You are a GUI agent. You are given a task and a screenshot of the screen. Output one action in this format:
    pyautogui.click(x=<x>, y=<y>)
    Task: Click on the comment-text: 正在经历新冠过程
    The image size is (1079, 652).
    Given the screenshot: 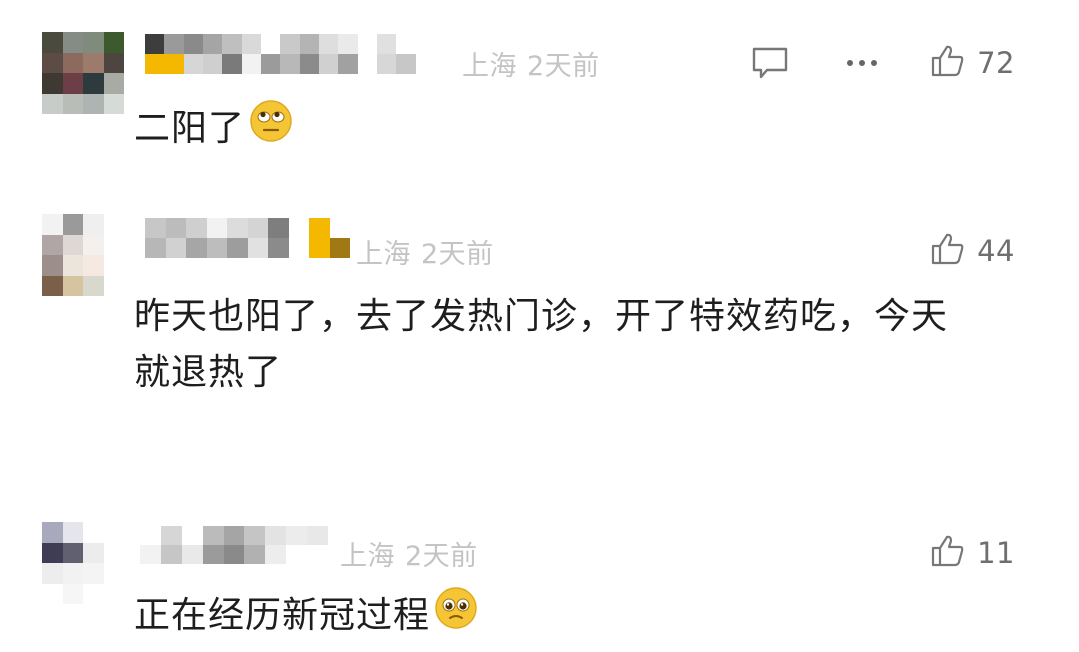 What is the action you would take?
    pyautogui.click(x=574, y=616)
    